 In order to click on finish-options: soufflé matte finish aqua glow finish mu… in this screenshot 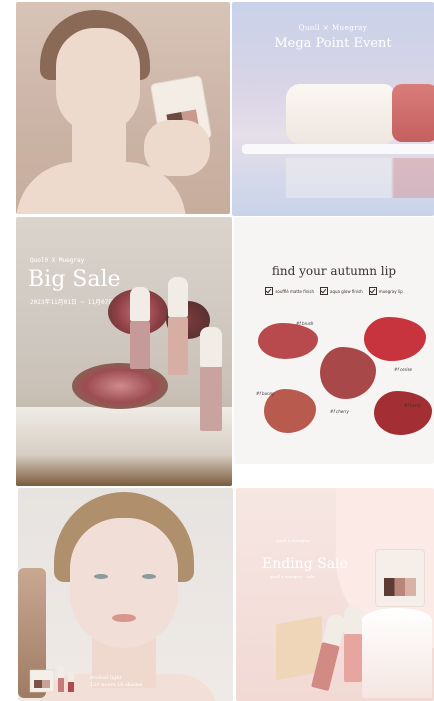, I will do `click(334, 291)`.